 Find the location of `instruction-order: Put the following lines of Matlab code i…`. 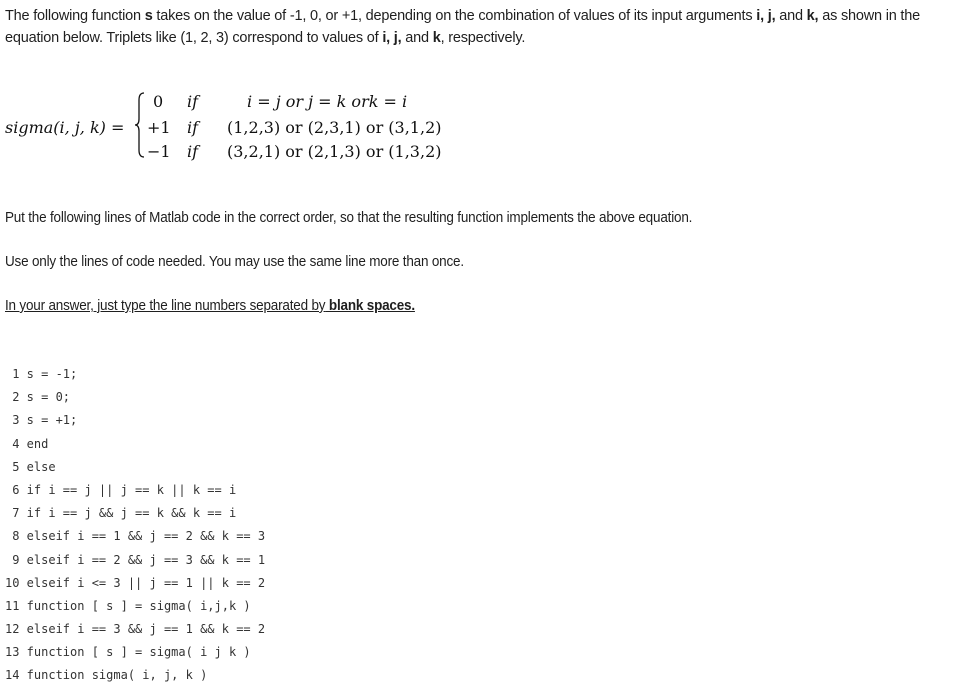

instruction-order: Put the following lines of Matlab code i… is located at coordinates (349, 218).